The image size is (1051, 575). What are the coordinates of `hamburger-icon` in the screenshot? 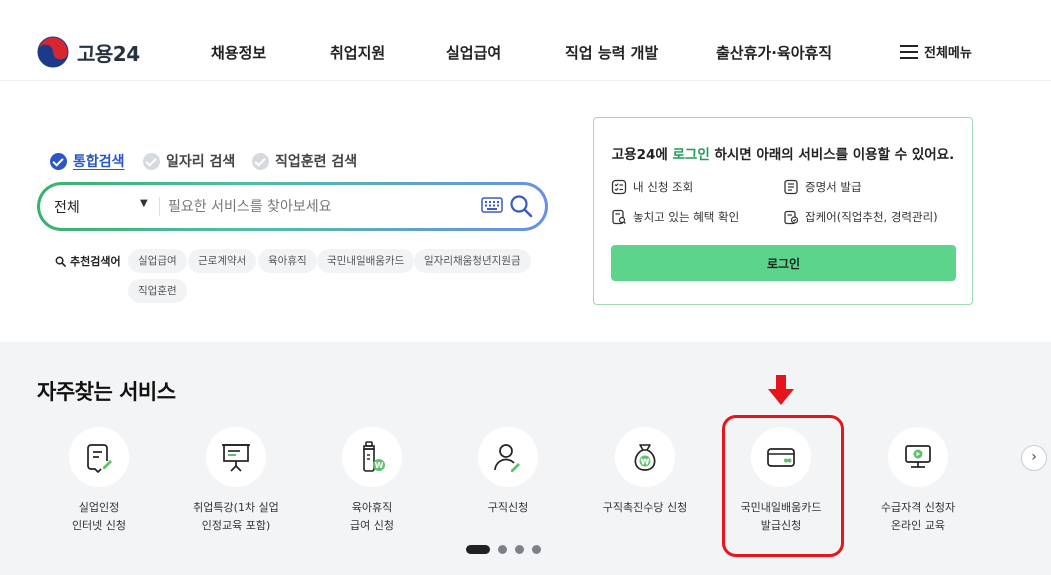 It's located at (909, 51).